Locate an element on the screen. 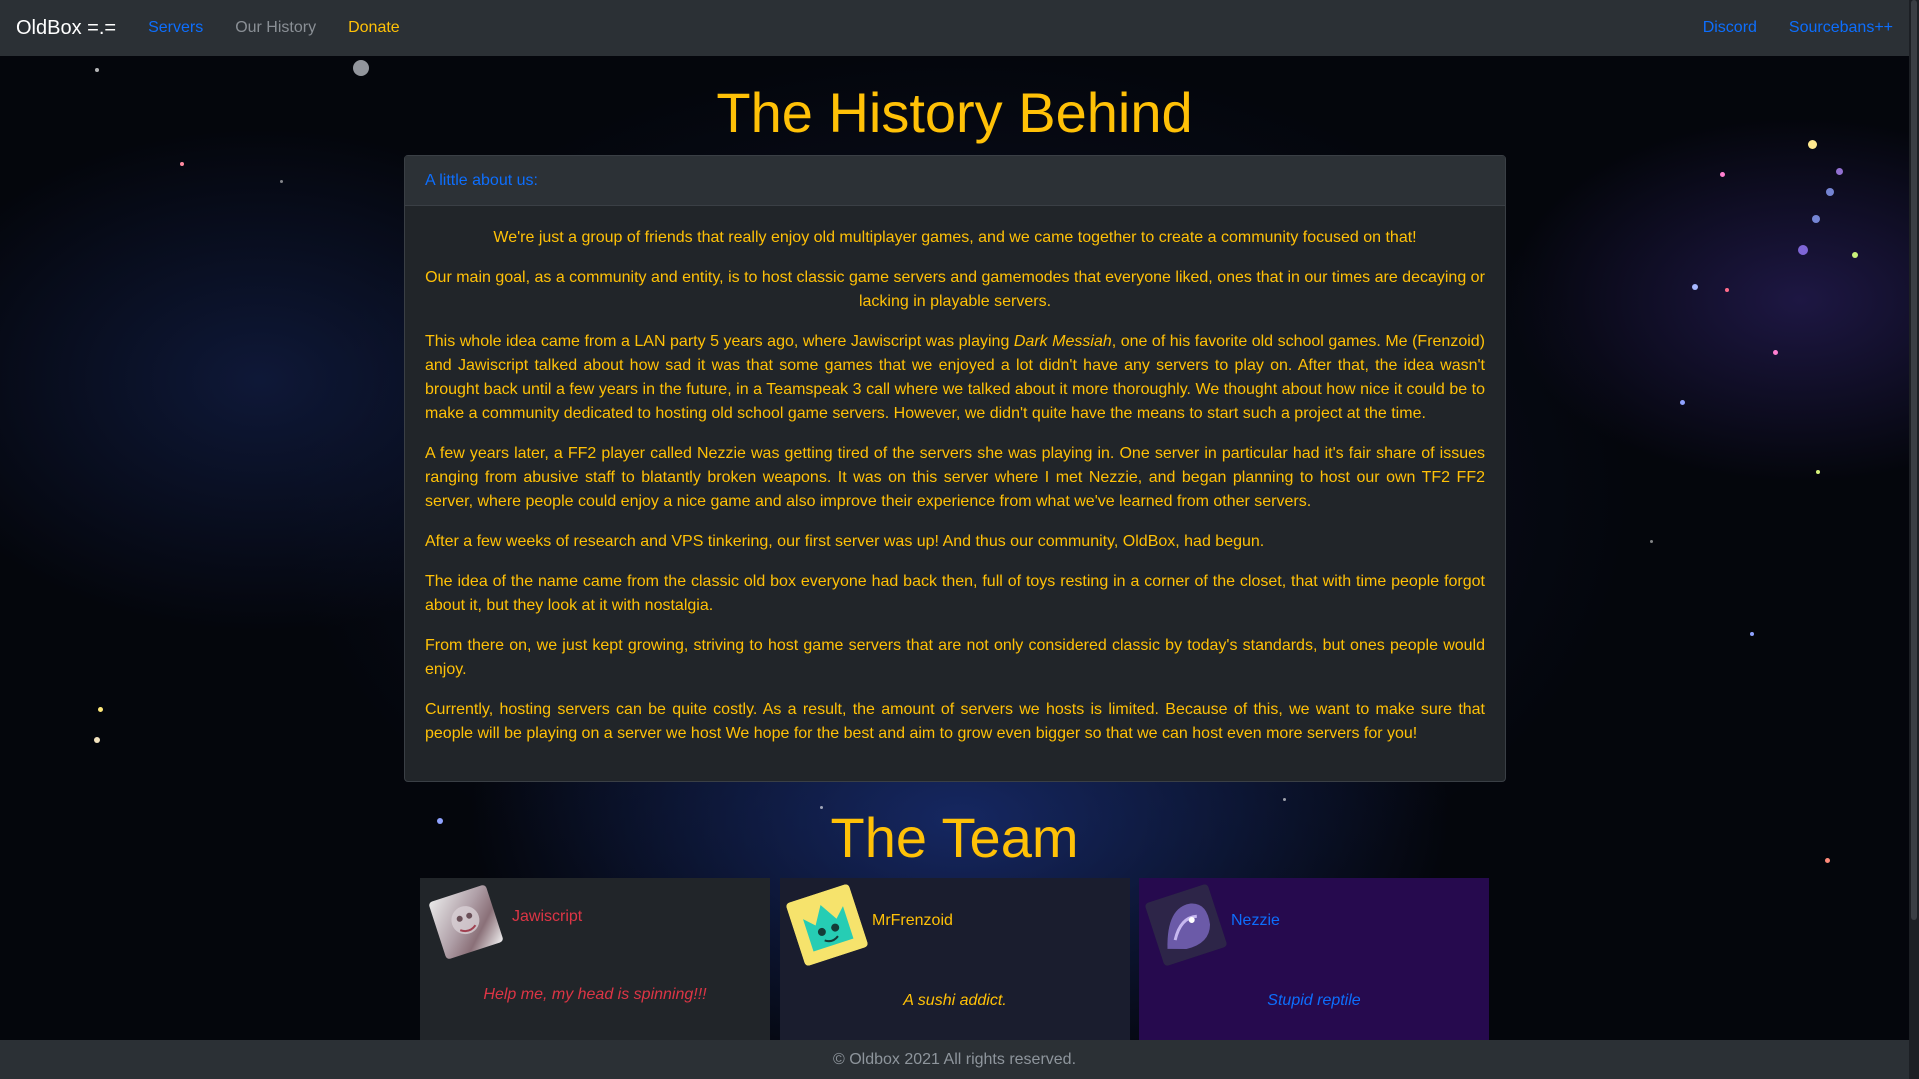 This screenshot has height=1079, width=1919. navbar-right-group: Discord Sourcebans++ is located at coordinates (1782, 28).